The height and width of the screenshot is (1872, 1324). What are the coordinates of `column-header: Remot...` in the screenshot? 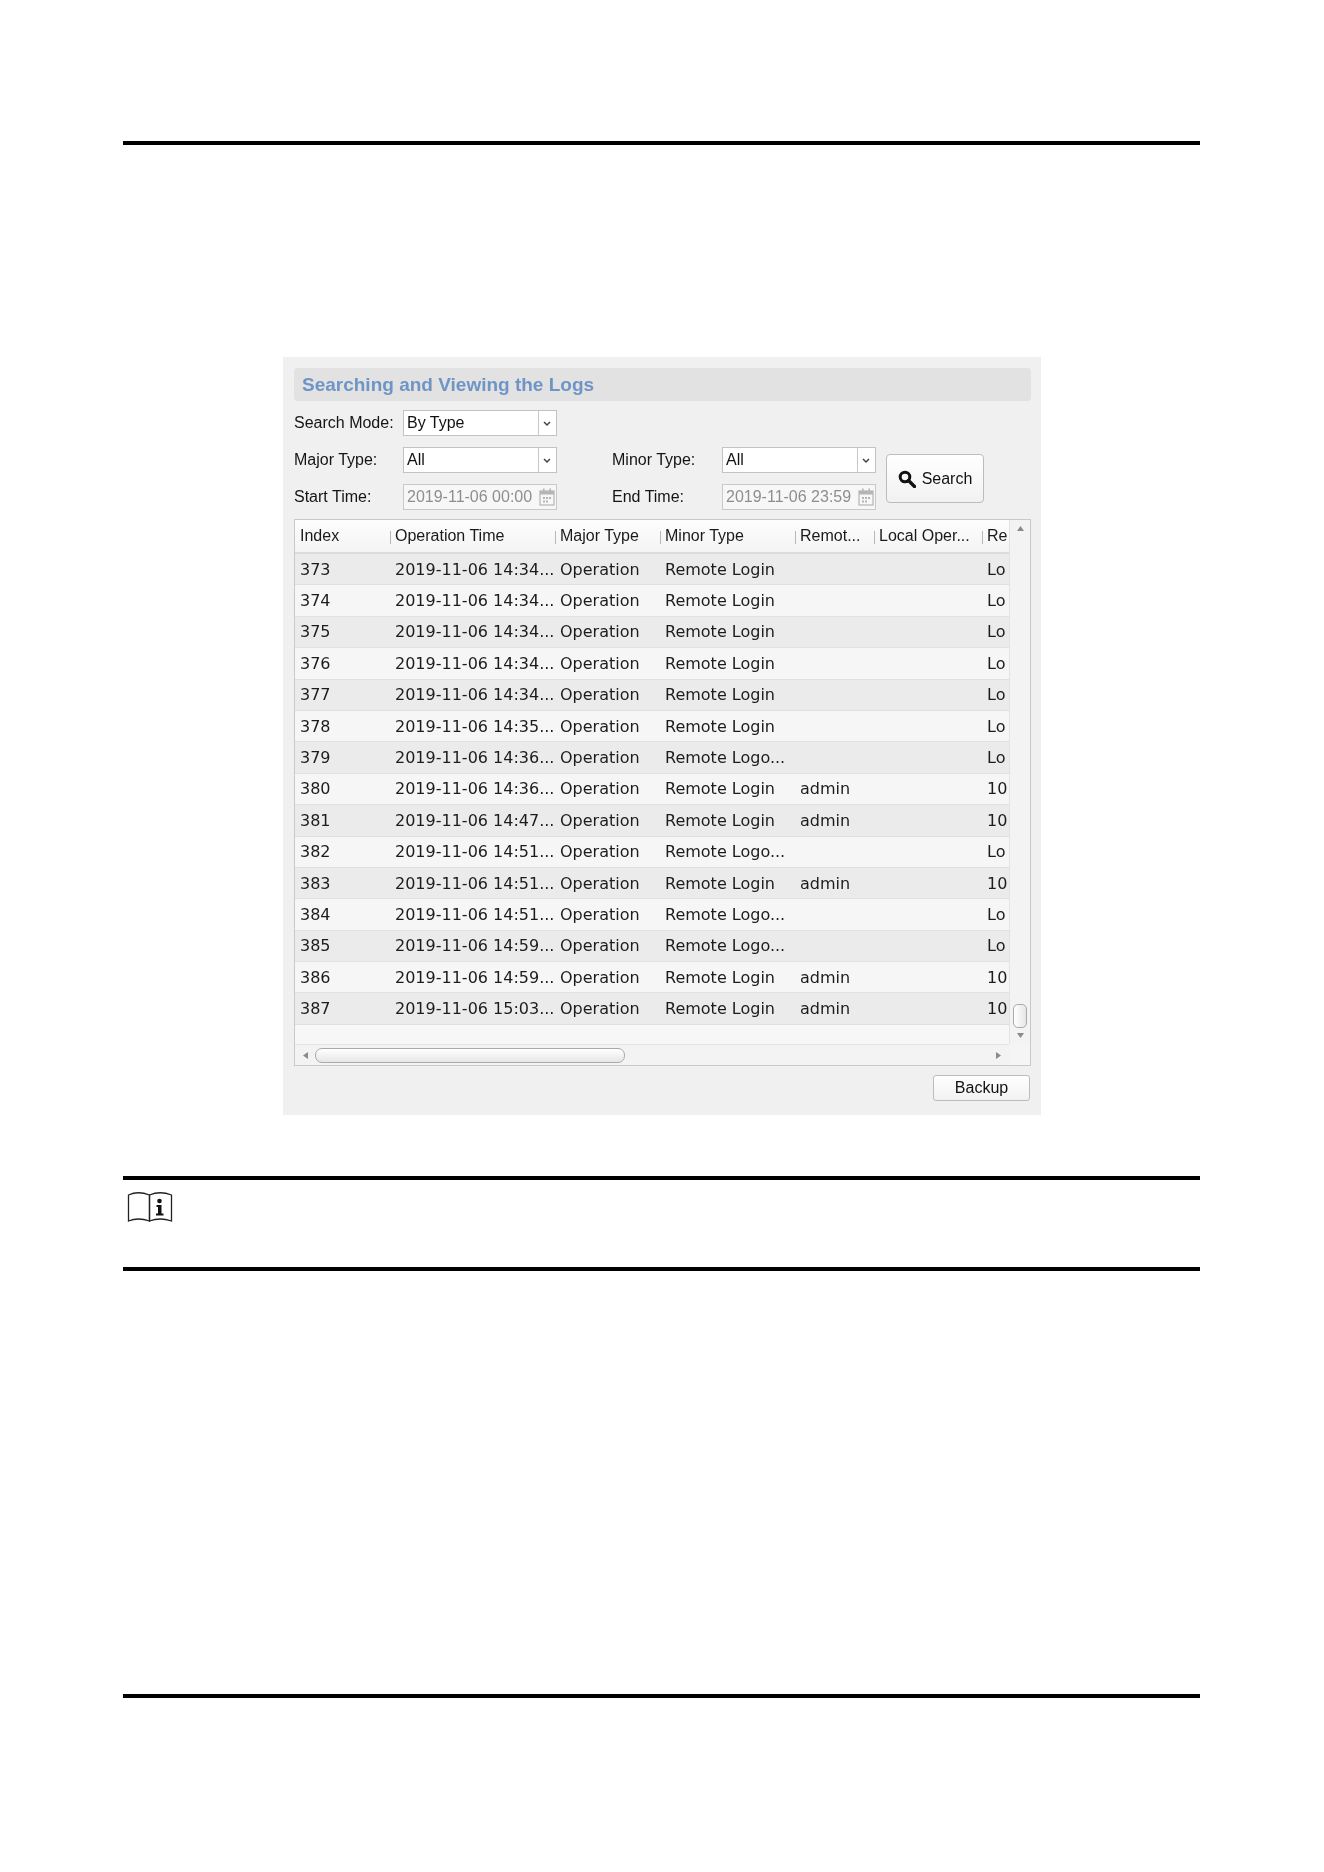 It's located at (834, 536).